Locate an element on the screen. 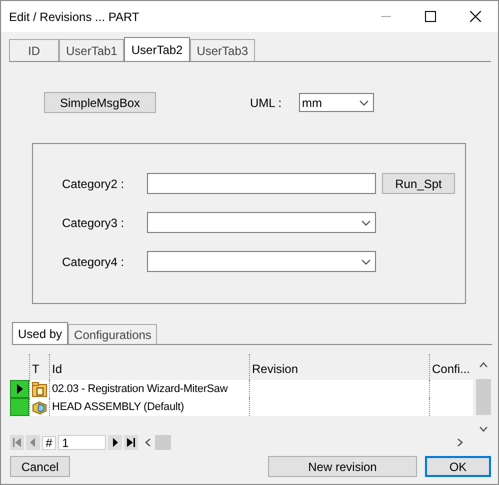 The image size is (499, 485). tab: UserTab3 is located at coordinates (223, 50).